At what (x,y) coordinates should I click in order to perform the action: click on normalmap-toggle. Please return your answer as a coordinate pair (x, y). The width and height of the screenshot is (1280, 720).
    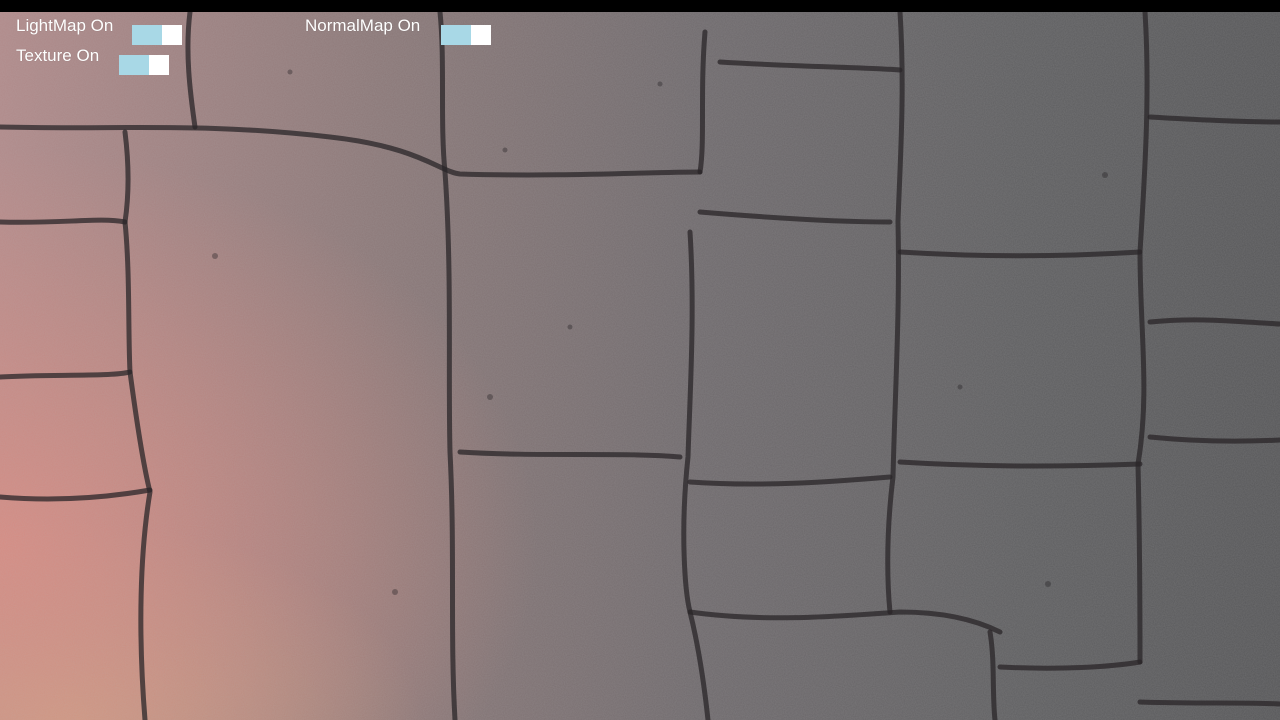
    Looking at the image, I should click on (466, 35).